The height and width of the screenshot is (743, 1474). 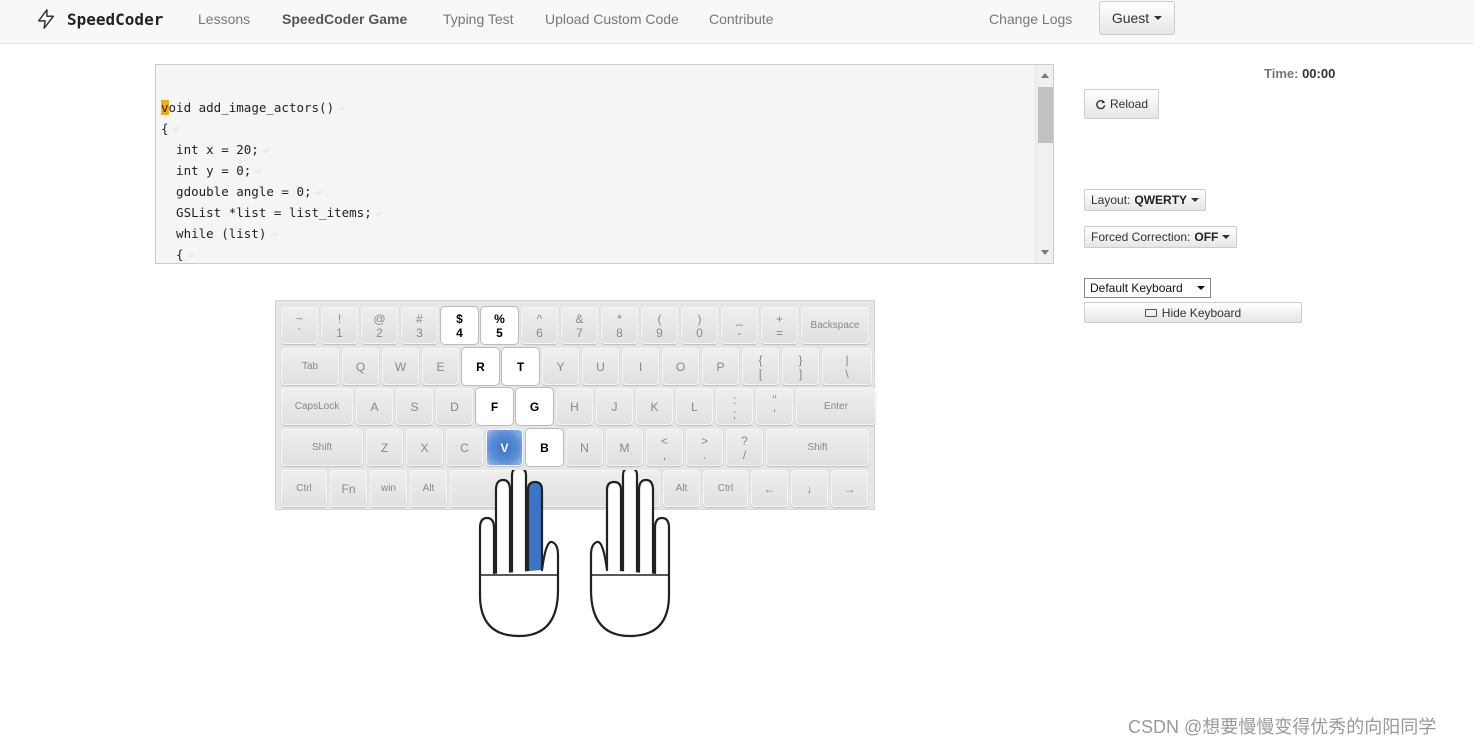 I want to click on nav-lessons: Lessons, so click(x=224, y=19).